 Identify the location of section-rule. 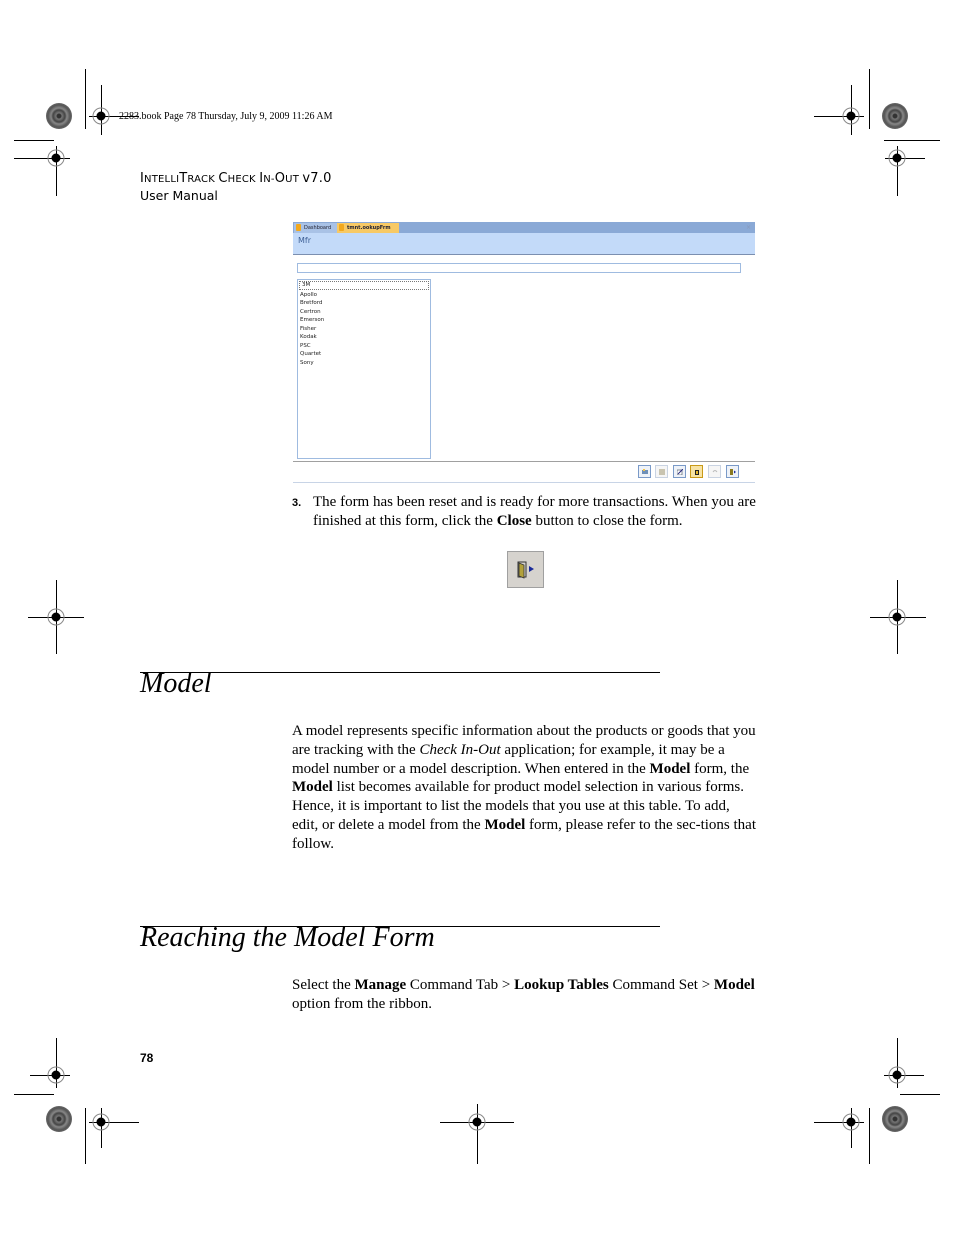
(400, 672).